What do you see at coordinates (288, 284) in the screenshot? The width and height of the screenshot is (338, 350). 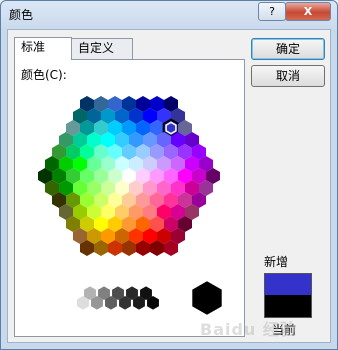 I see `new-color-swatch` at bounding box center [288, 284].